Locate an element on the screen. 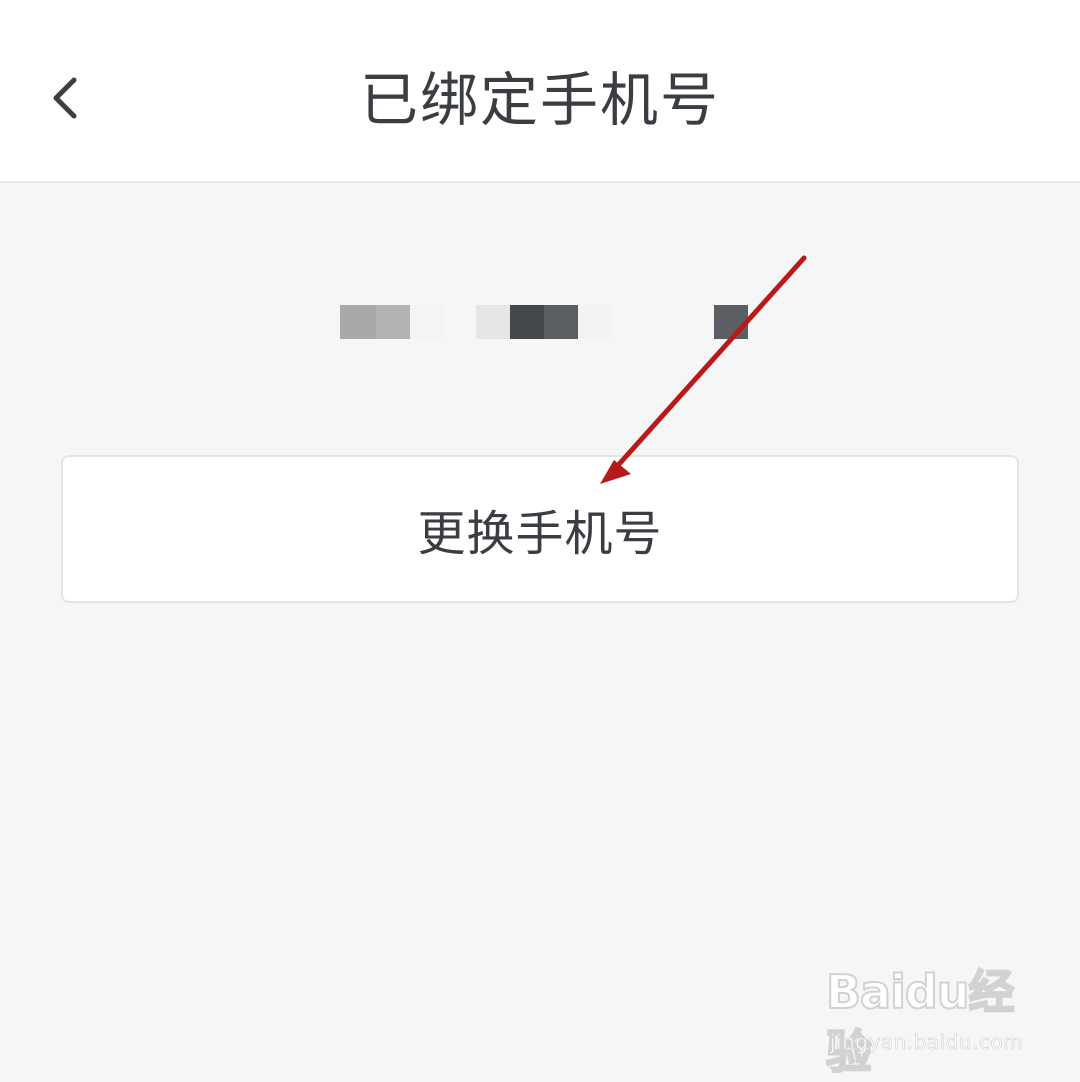 This screenshot has width=1080, height=1082. baidu-jingyan-watermark: Baidu经验 jingyan.baidu.com is located at coordinates (930, 1021).